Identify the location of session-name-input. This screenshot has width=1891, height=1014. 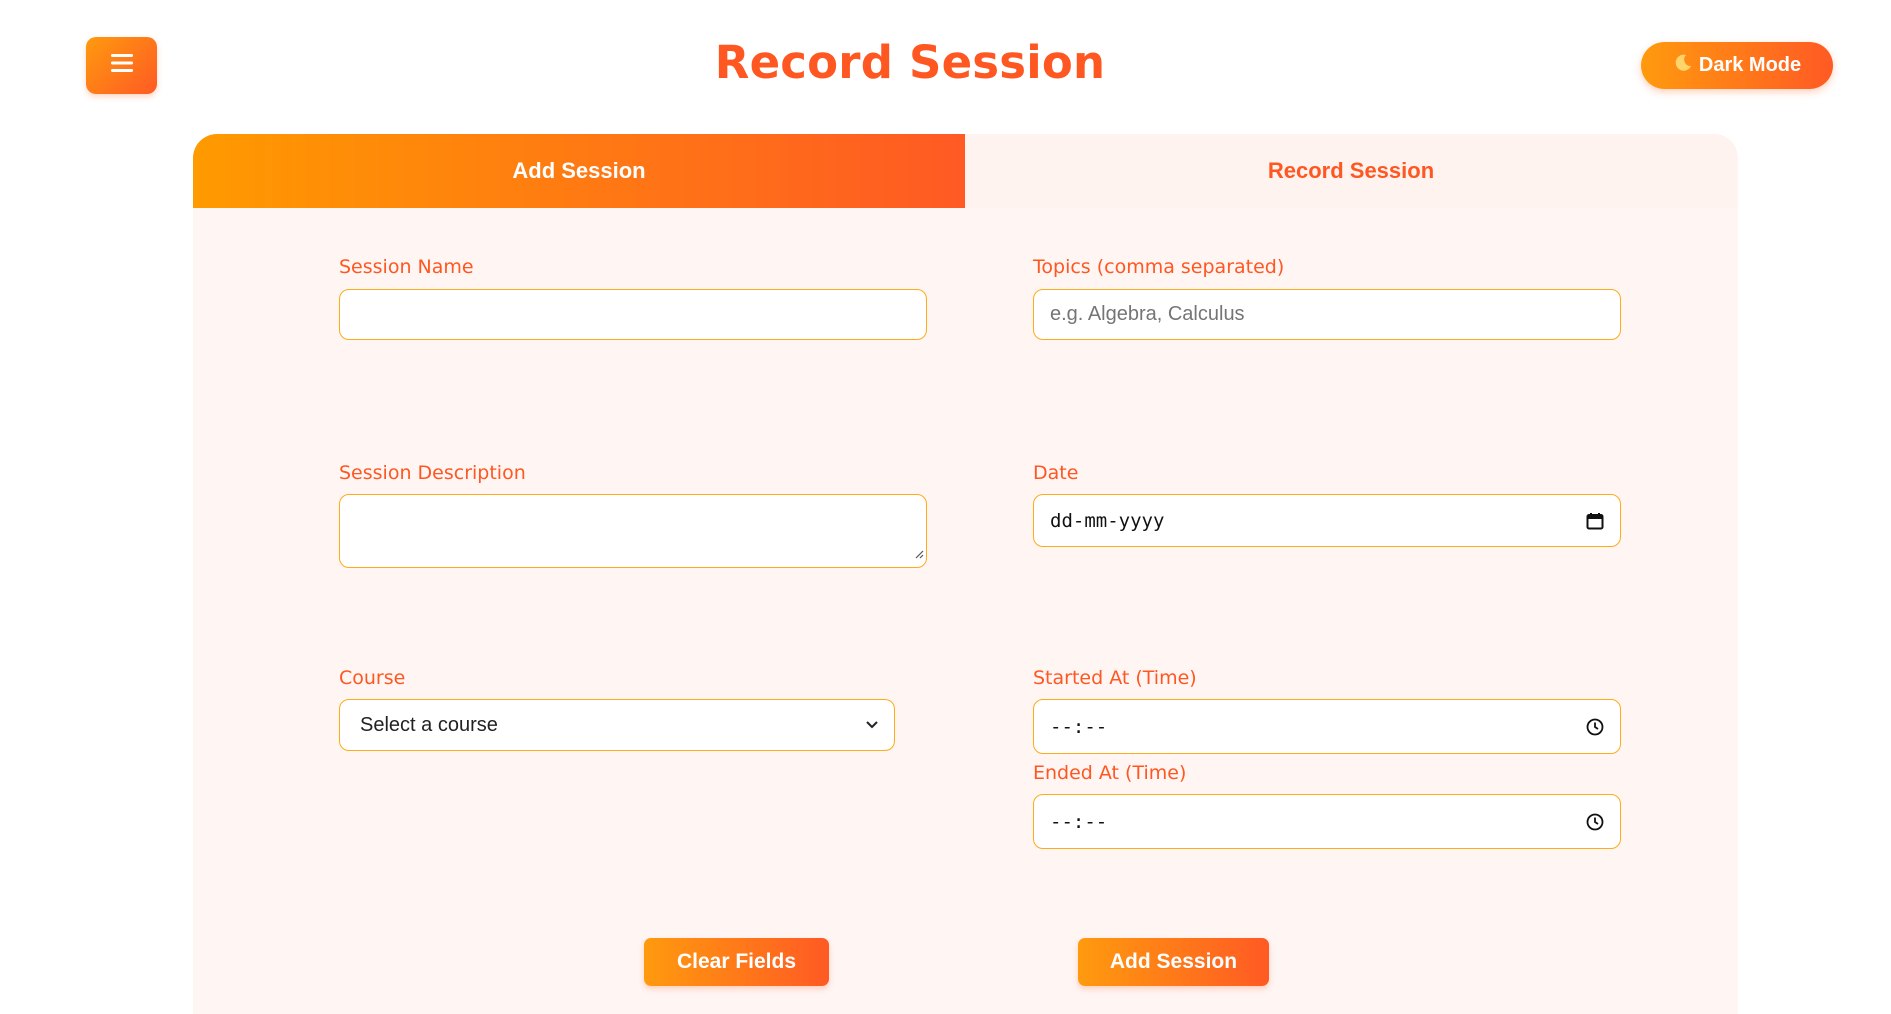
(633, 314).